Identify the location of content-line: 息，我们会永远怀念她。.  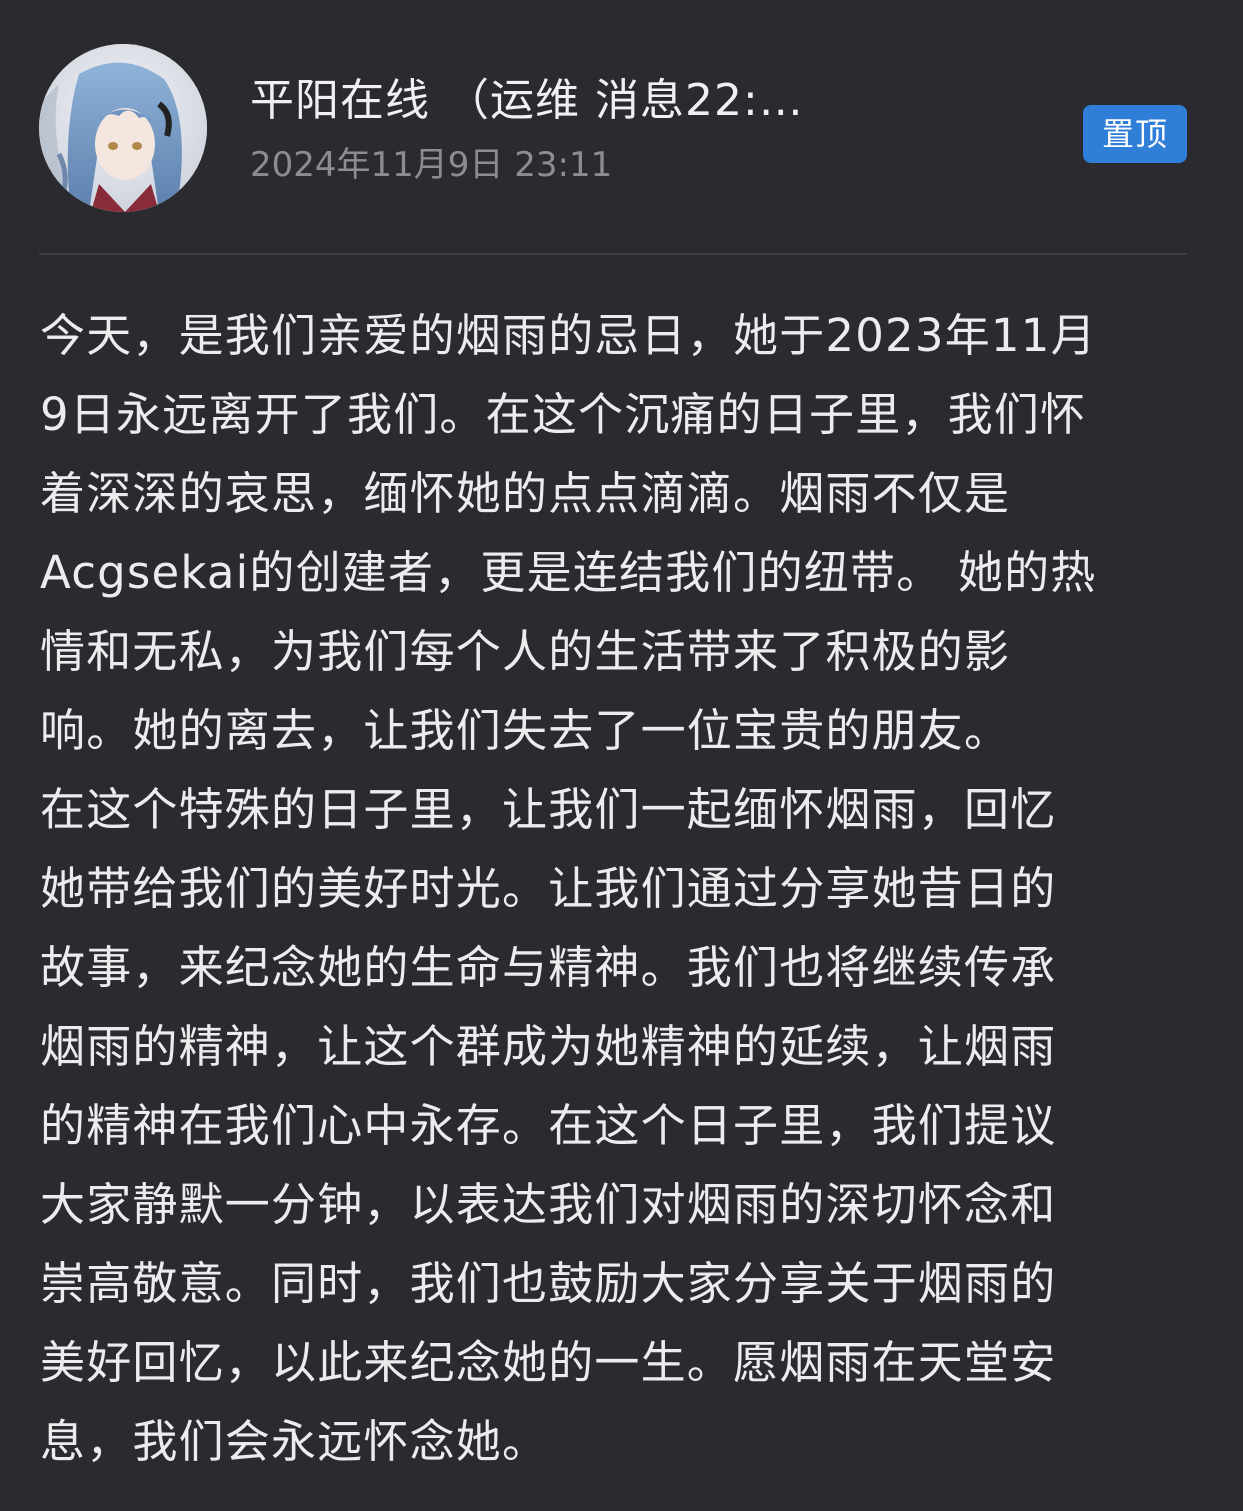
(294, 1441).